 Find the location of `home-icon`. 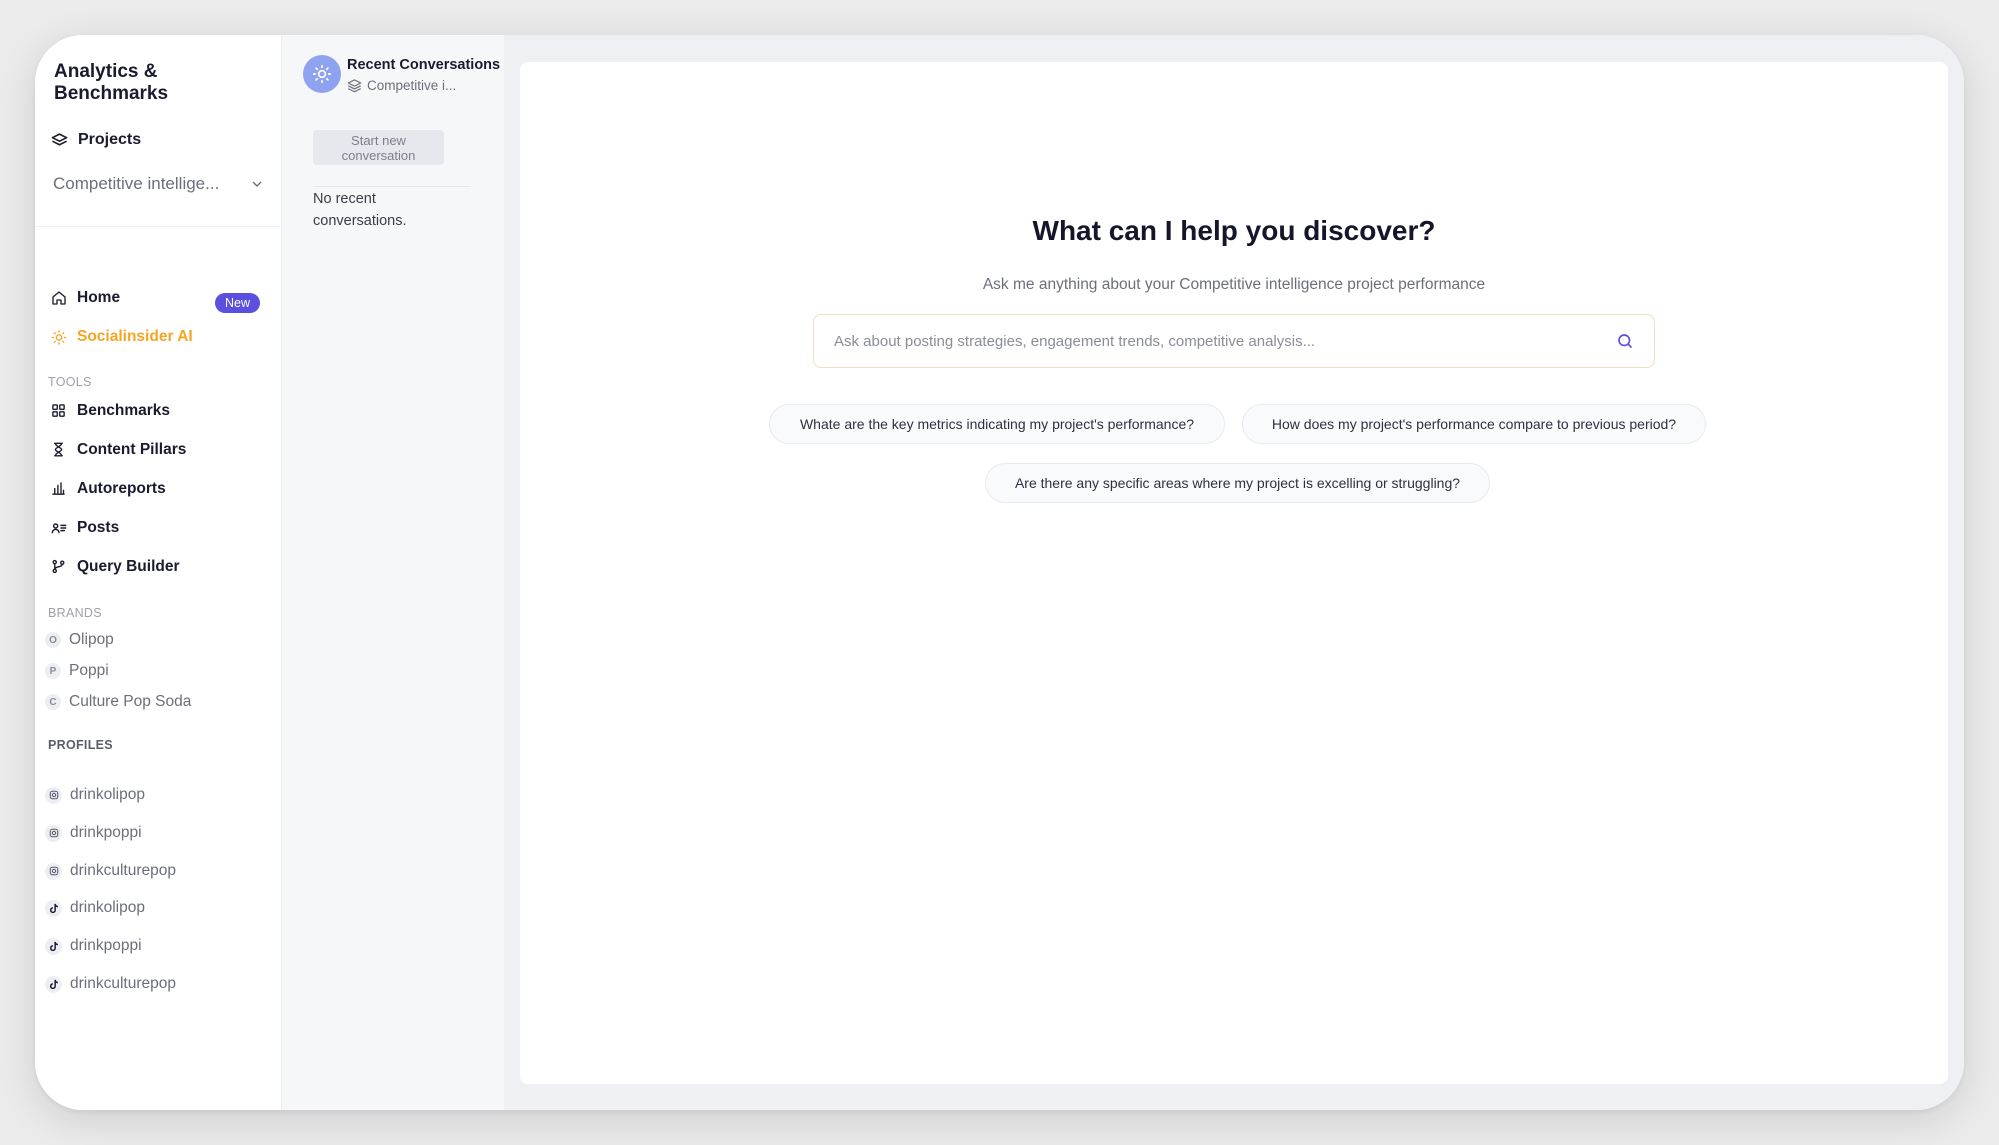

home-icon is located at coordinates (59, 298).